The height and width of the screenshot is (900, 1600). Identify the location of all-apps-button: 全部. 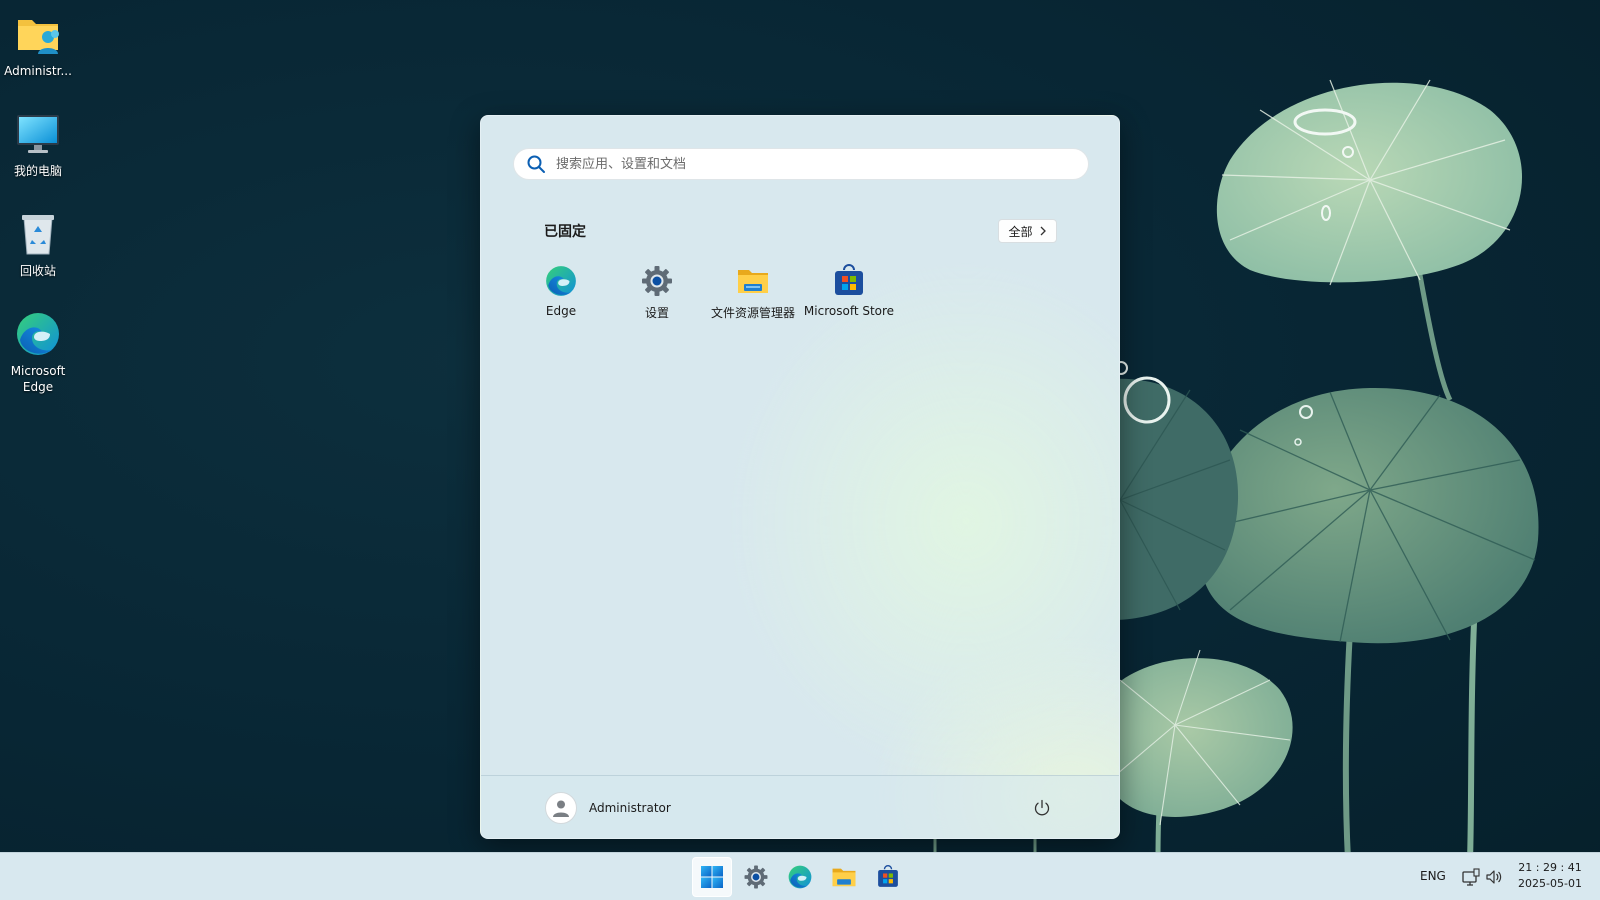
(1027, 231).